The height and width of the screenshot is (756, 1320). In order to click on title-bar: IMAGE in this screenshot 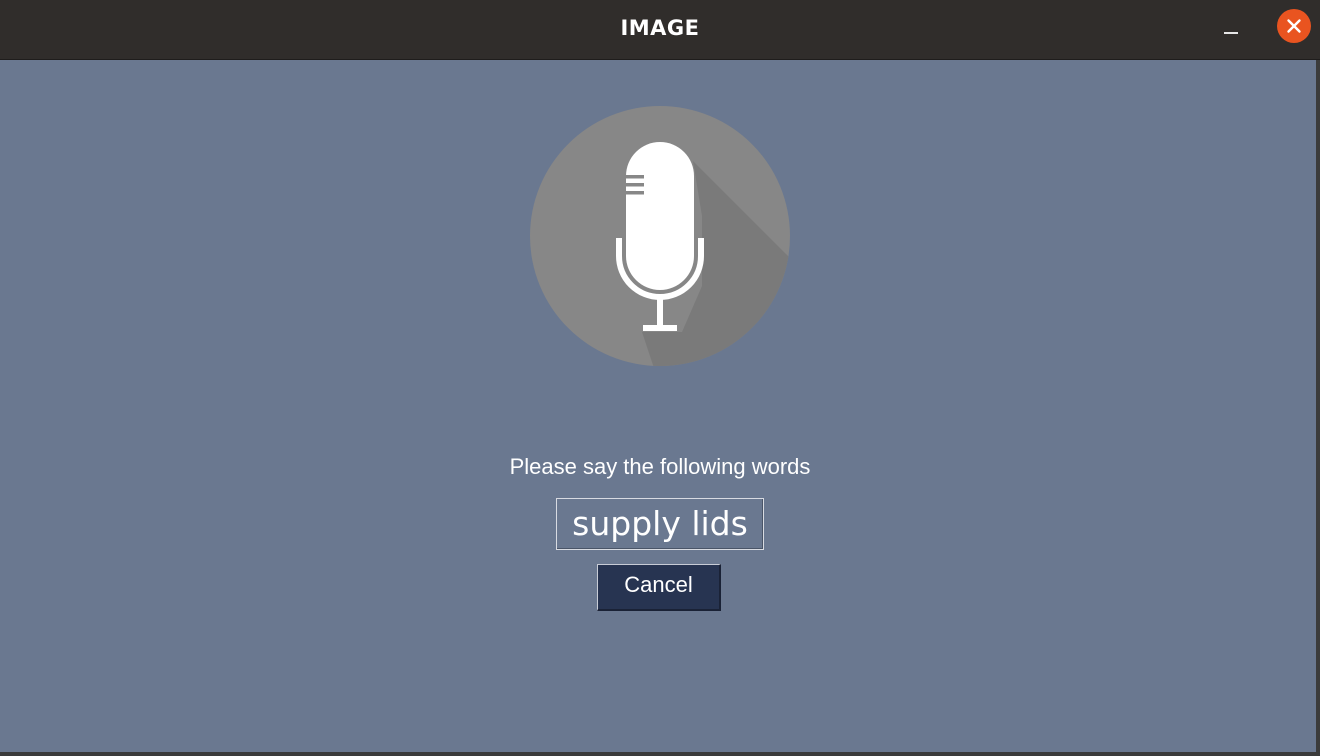, I will do `click(660, 30)`.